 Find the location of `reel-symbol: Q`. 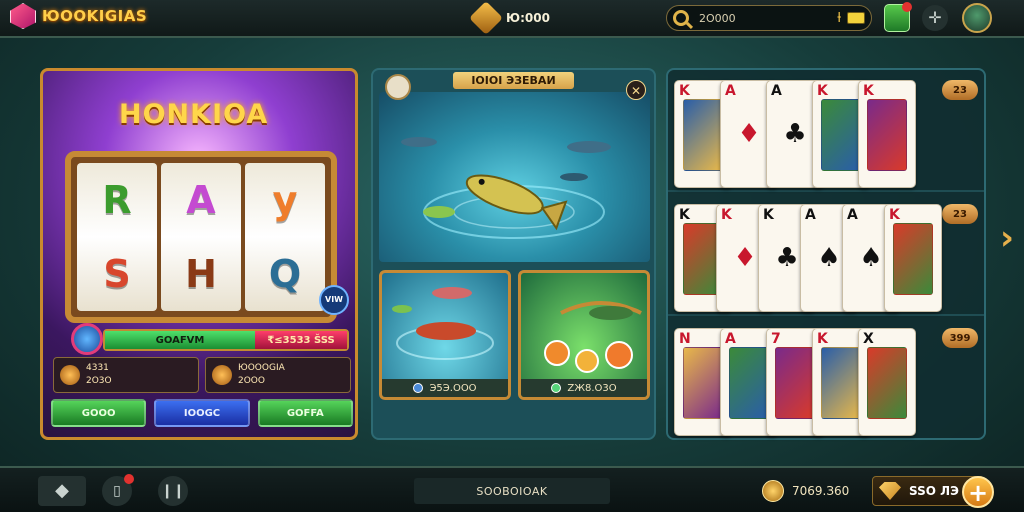

reel-symbol: Q is located at coordinates (285, 274).